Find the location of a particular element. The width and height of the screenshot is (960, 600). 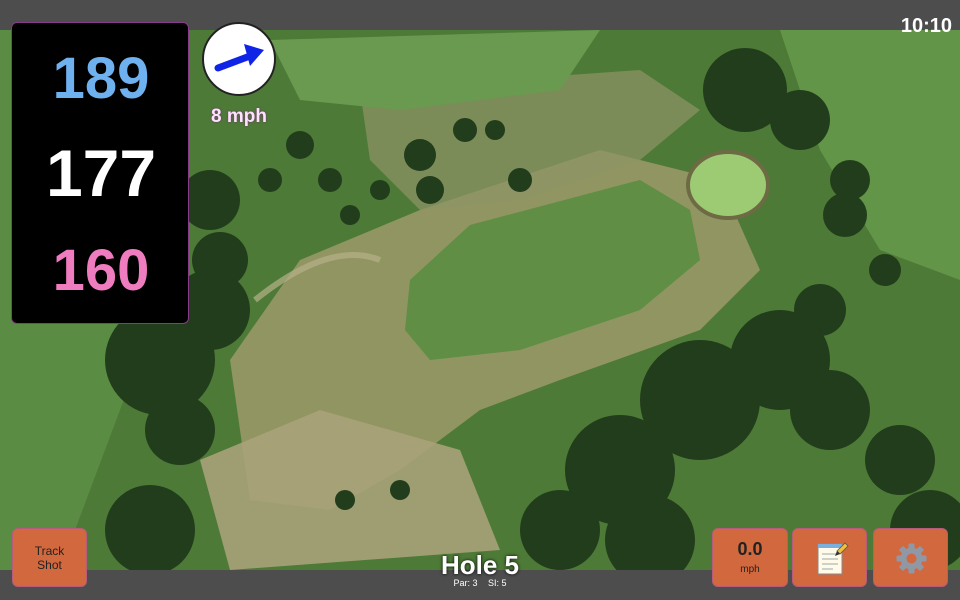

speed-unit: mph is located at coordinates (750, 569).